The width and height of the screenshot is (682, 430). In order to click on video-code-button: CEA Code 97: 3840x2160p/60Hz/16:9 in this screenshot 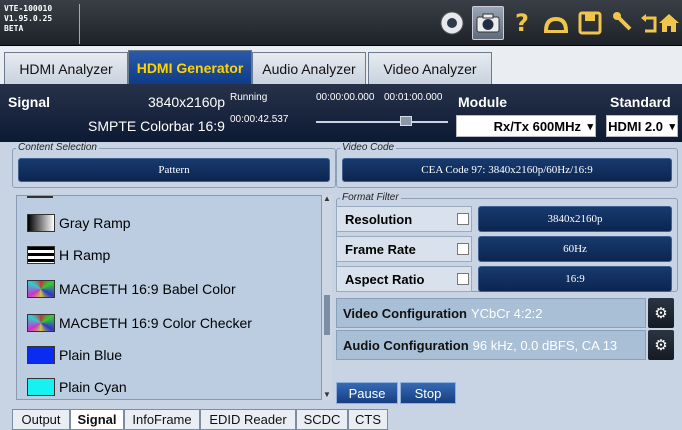, I will do `click(507, 170)`.